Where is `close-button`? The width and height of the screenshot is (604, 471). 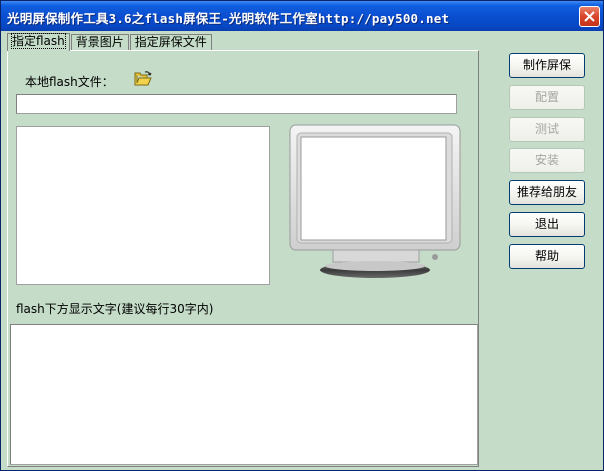 close-button is located at coordinates (589, 16).